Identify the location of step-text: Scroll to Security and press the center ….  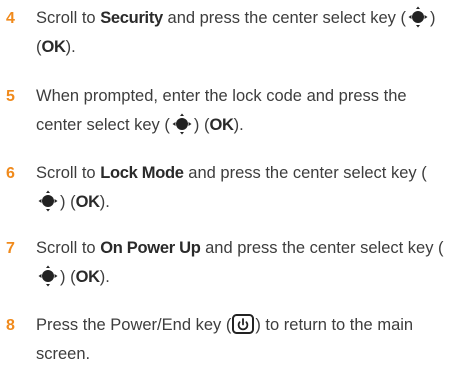
(242, 33).